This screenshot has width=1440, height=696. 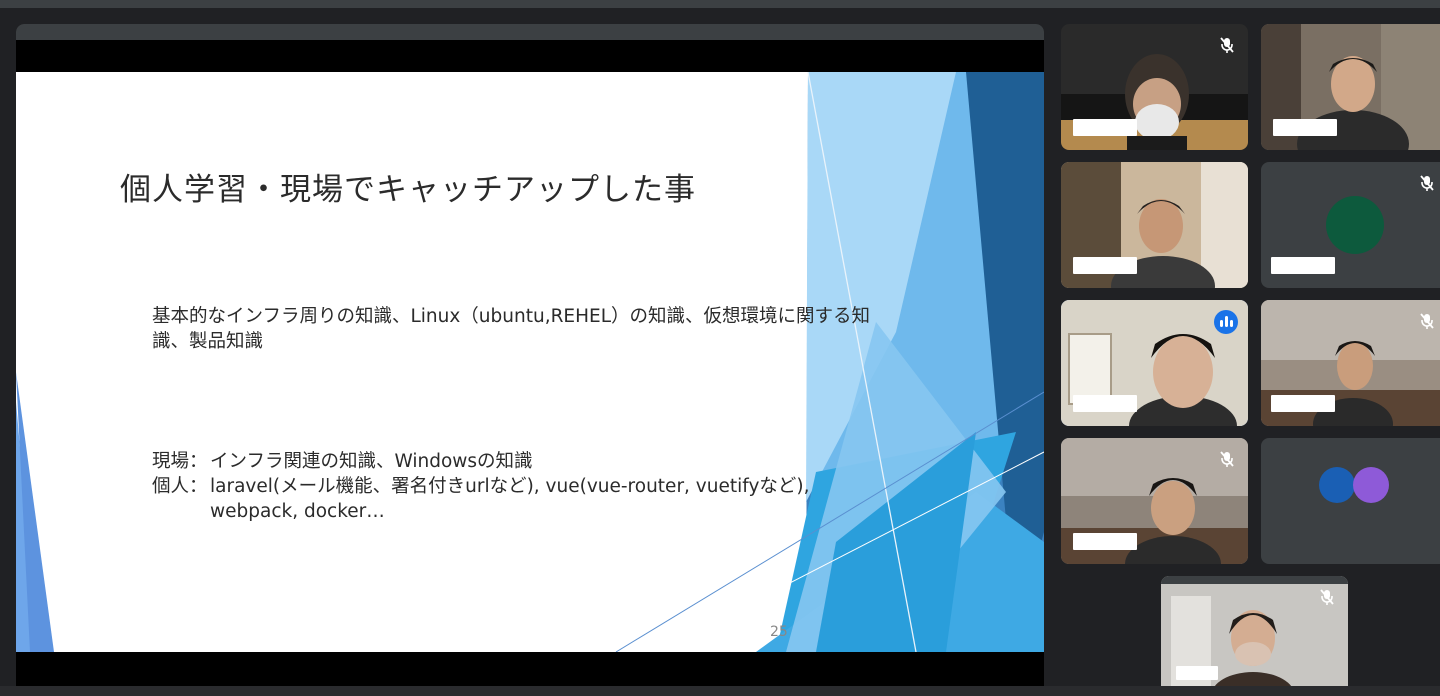 I want to click on bottom-bar, so click(x=720, y=691).